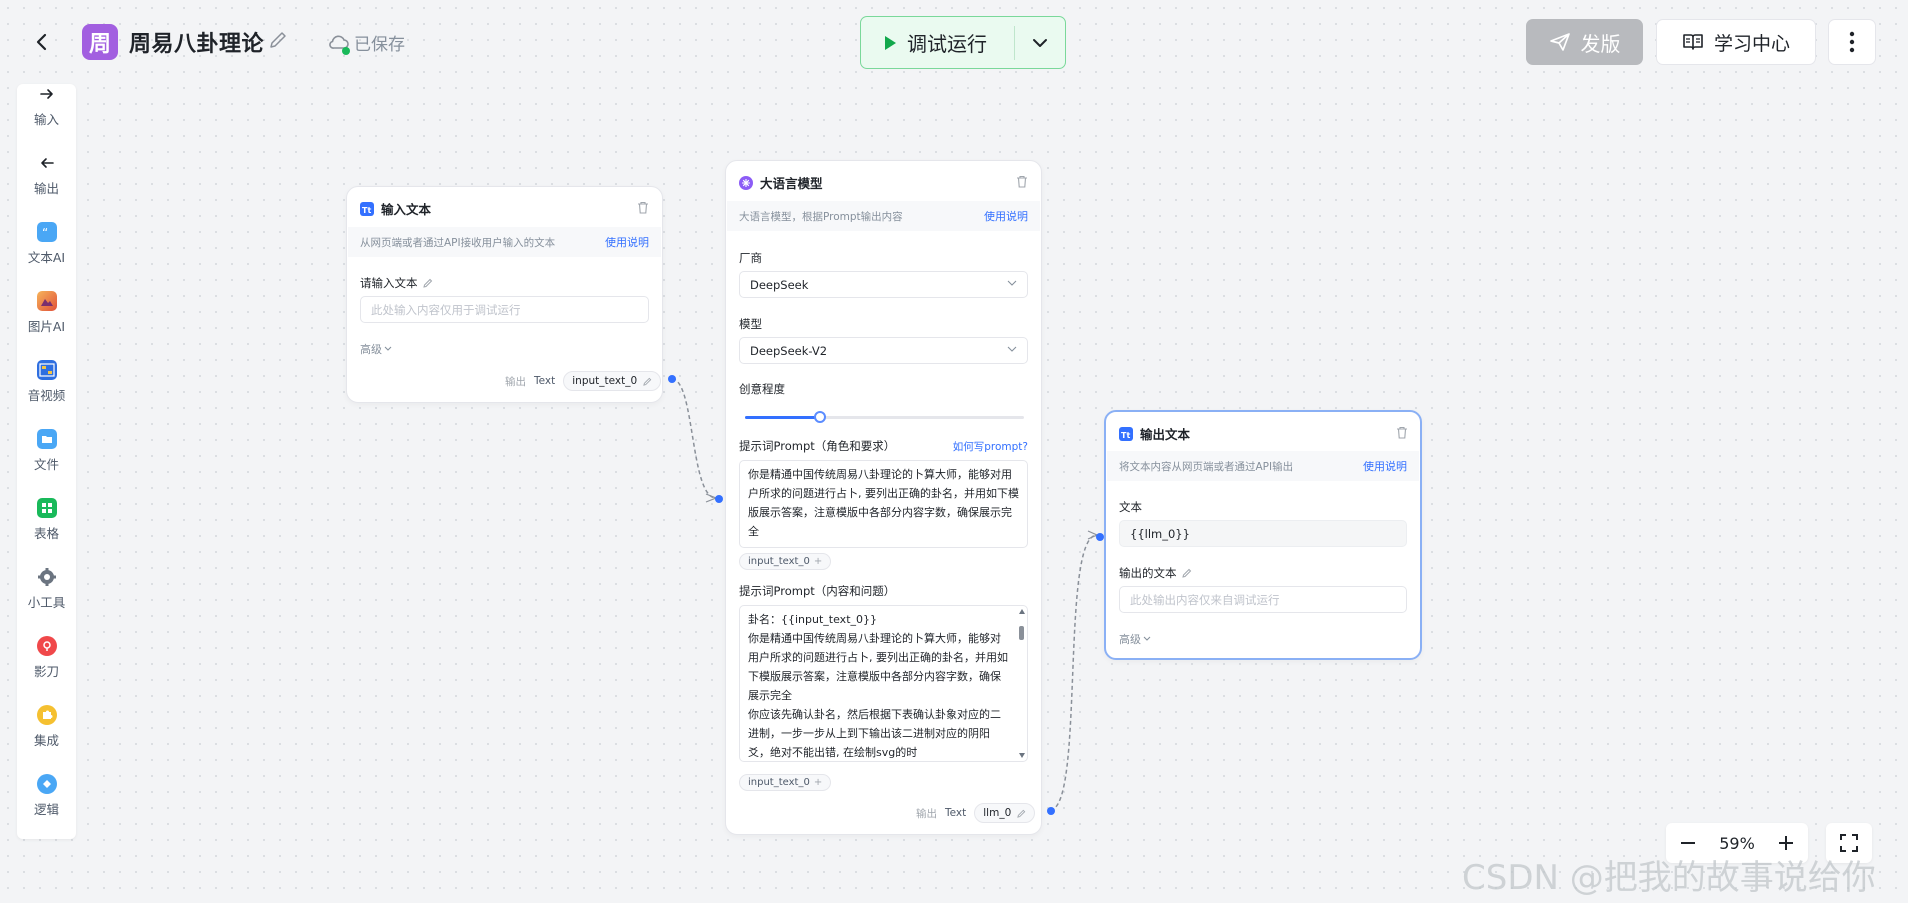 The height and width of the screenshot is (903, 1908). I want to click on node-header: Tt 输出文本, so click(1154, 433).